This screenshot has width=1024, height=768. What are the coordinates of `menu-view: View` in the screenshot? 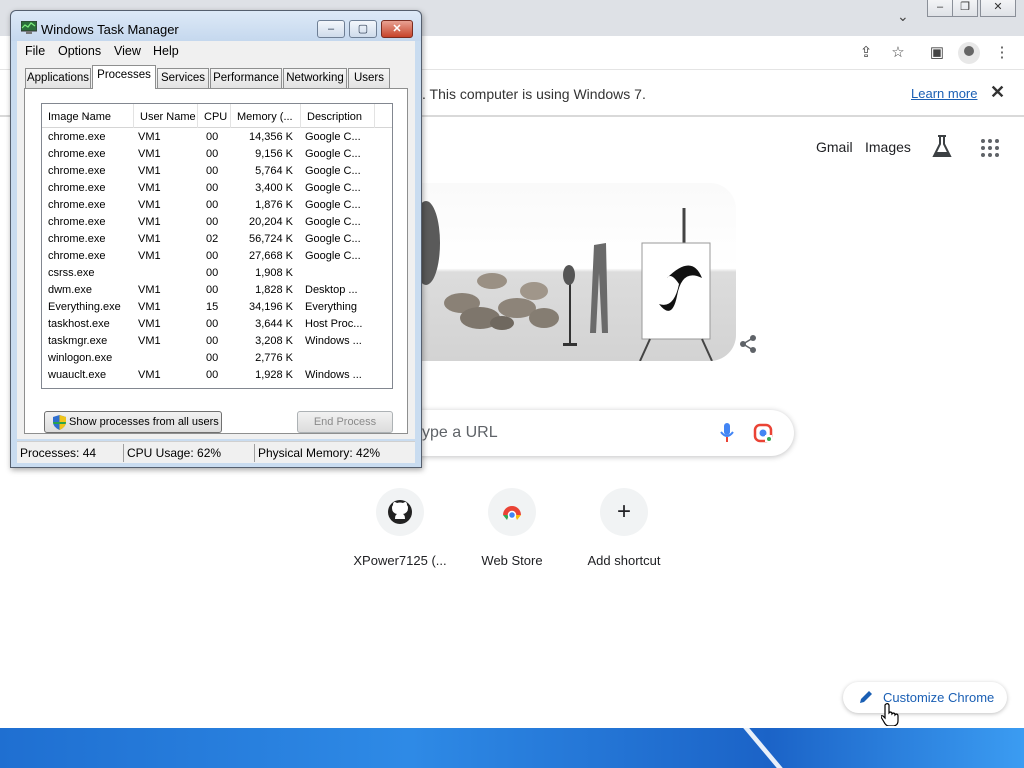 It's located at (127, 51).